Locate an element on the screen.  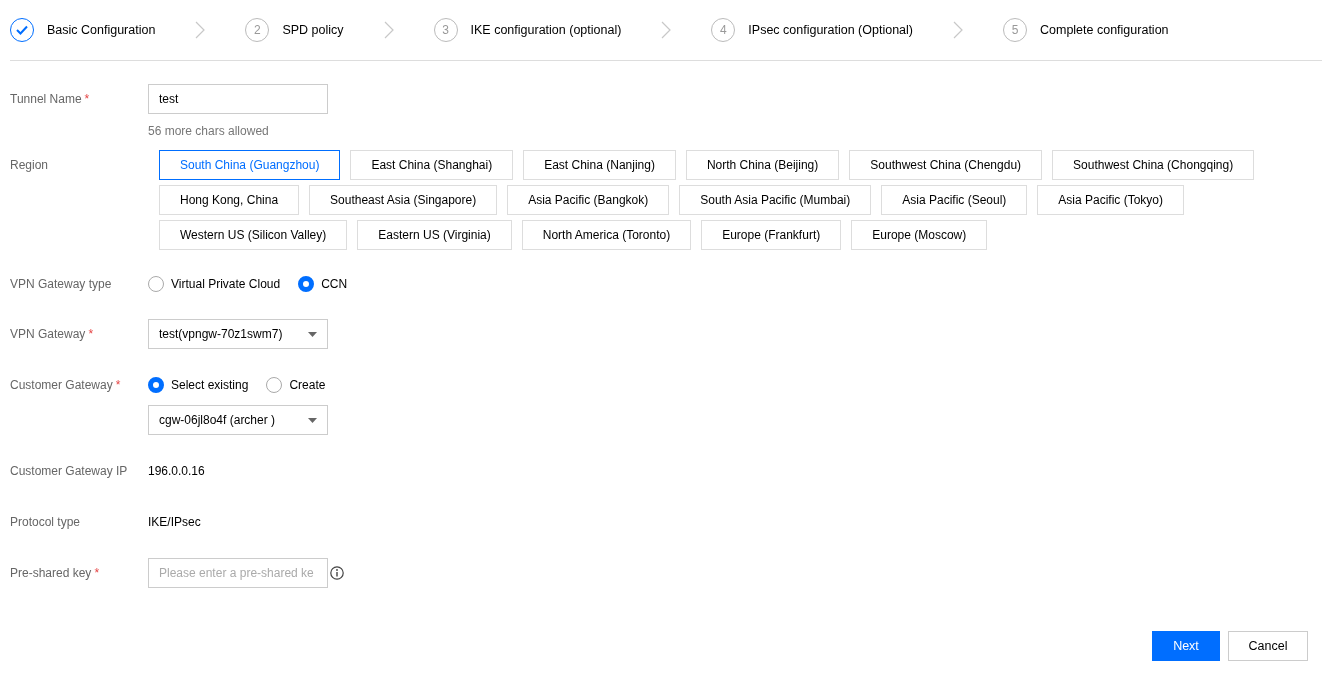
region-option: Southwest China (Chongqing) is located at coordinates (1153, 165).